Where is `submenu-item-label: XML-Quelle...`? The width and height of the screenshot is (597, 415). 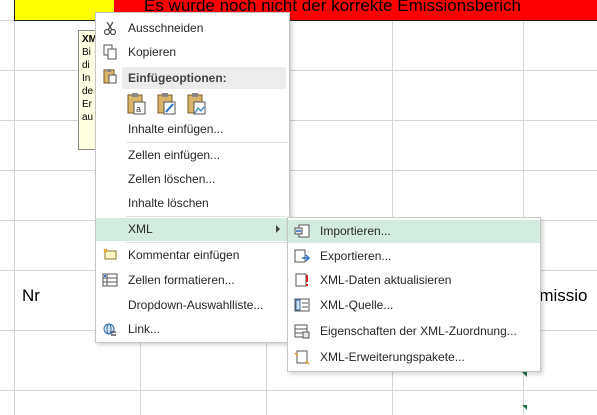
submenu-item-label: XML-Quelle... is located at coordinates (357, 305).